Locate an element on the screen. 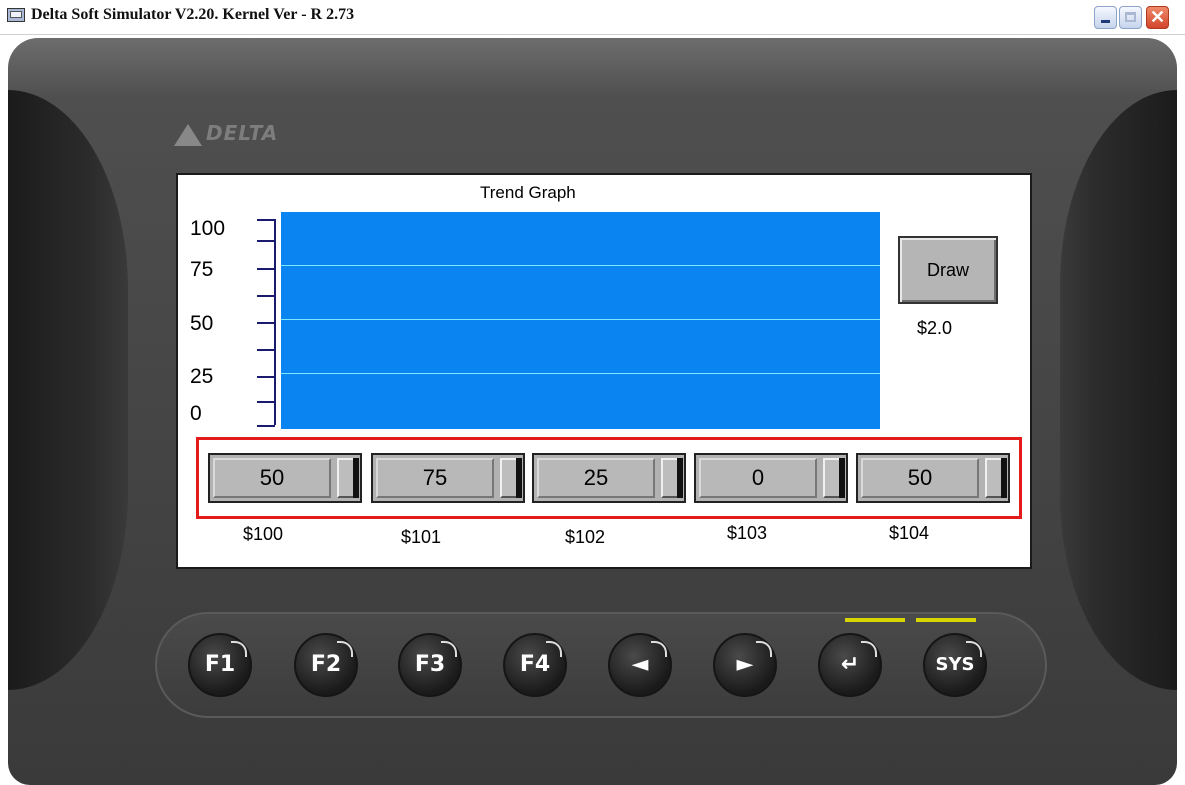 The image size is (1185, 785). slider-104: 50 is located at coordinates (933, 478).